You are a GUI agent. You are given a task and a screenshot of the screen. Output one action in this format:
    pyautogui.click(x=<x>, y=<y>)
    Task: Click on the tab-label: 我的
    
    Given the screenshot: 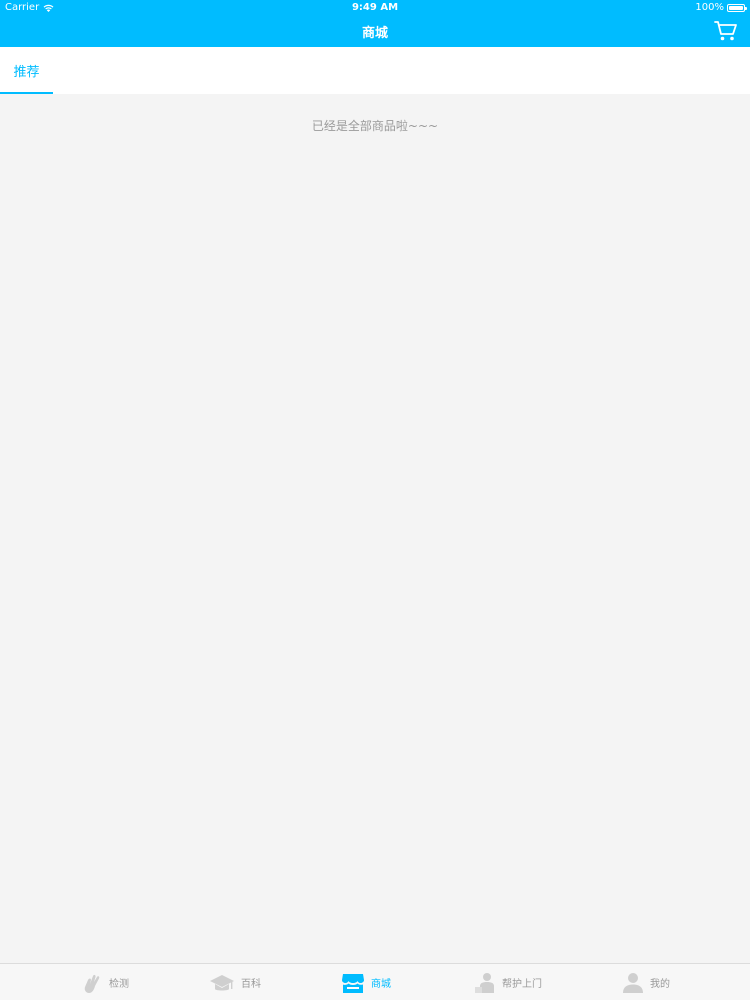 What is the action you would take?
    pyautogui.click(x=660, y=984)
    